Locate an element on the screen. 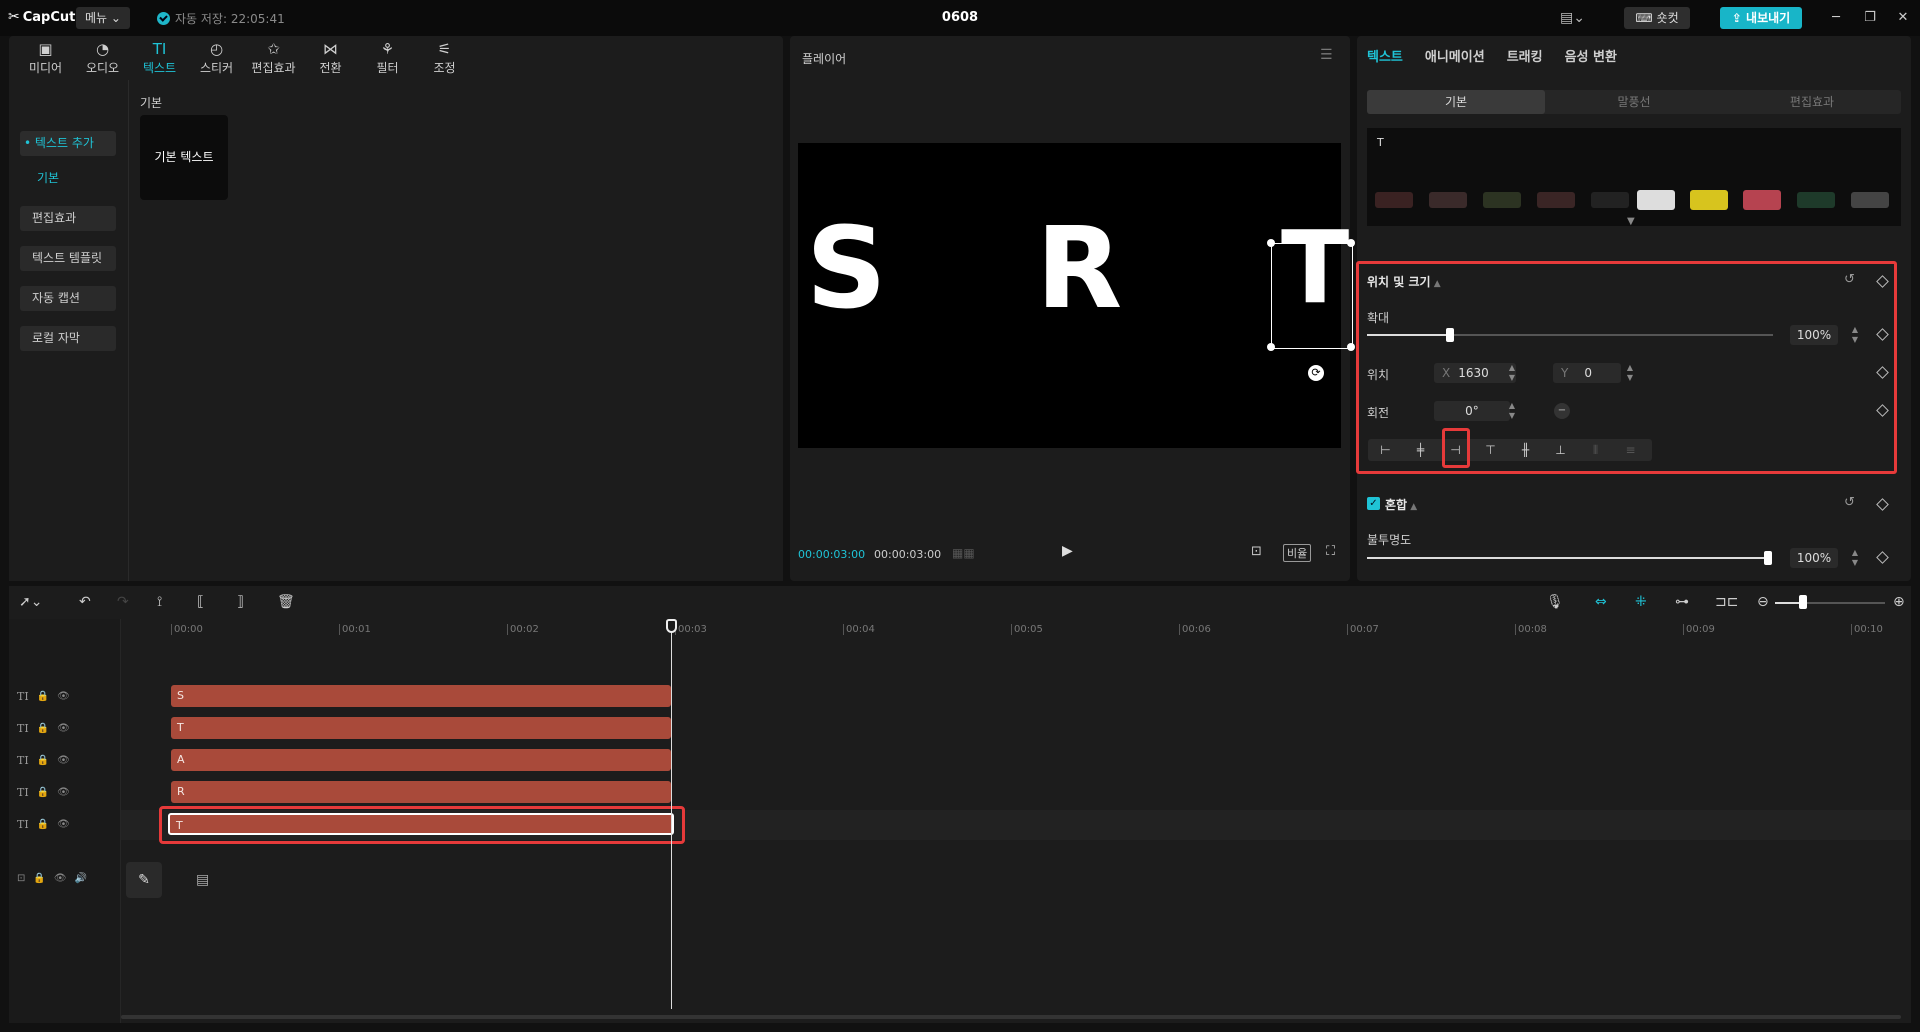 The image size is (1920, 1032). scale-slider-knob is located at coordinates (1450, 335).